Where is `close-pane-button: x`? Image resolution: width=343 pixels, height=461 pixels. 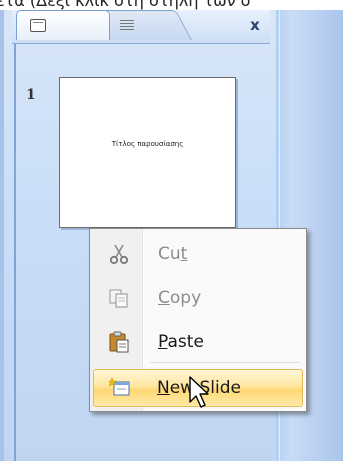
close-pane-button: x is located at coordinates (255, 25).